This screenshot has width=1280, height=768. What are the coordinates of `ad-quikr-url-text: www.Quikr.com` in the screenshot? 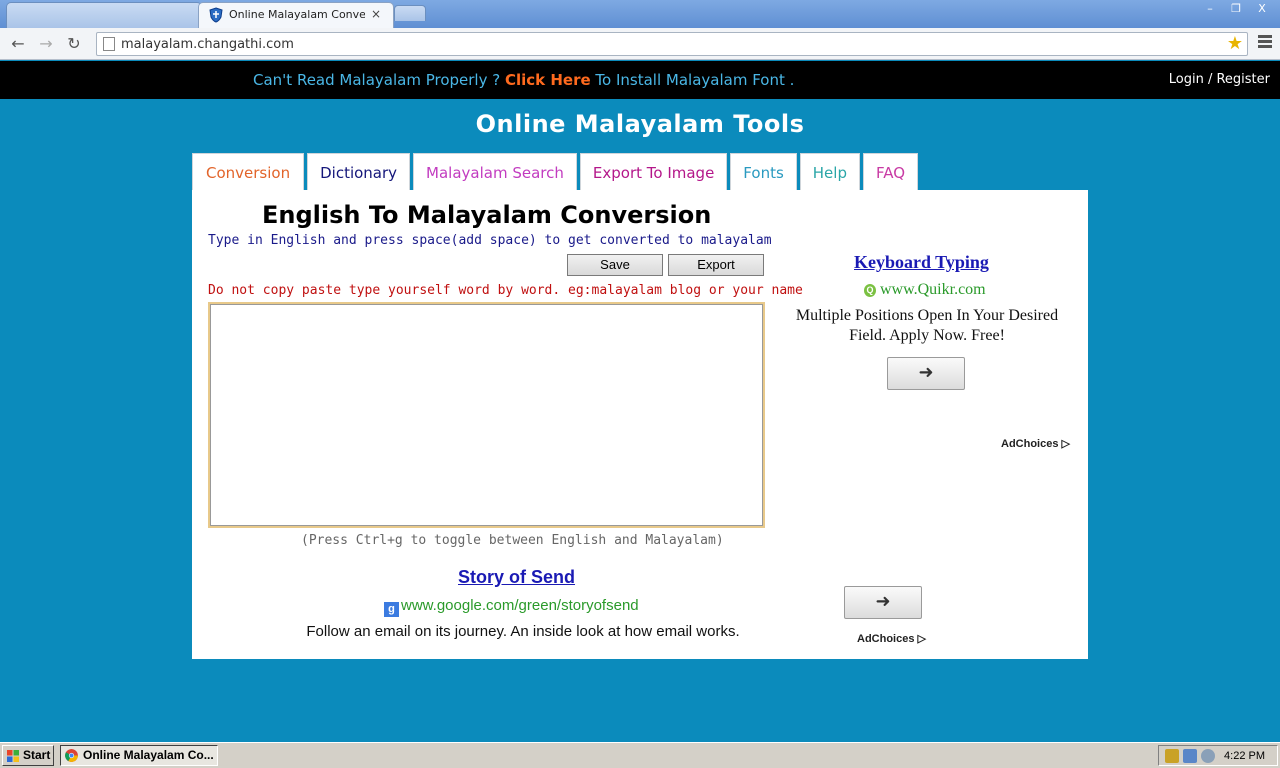 It's located at (933, 289).